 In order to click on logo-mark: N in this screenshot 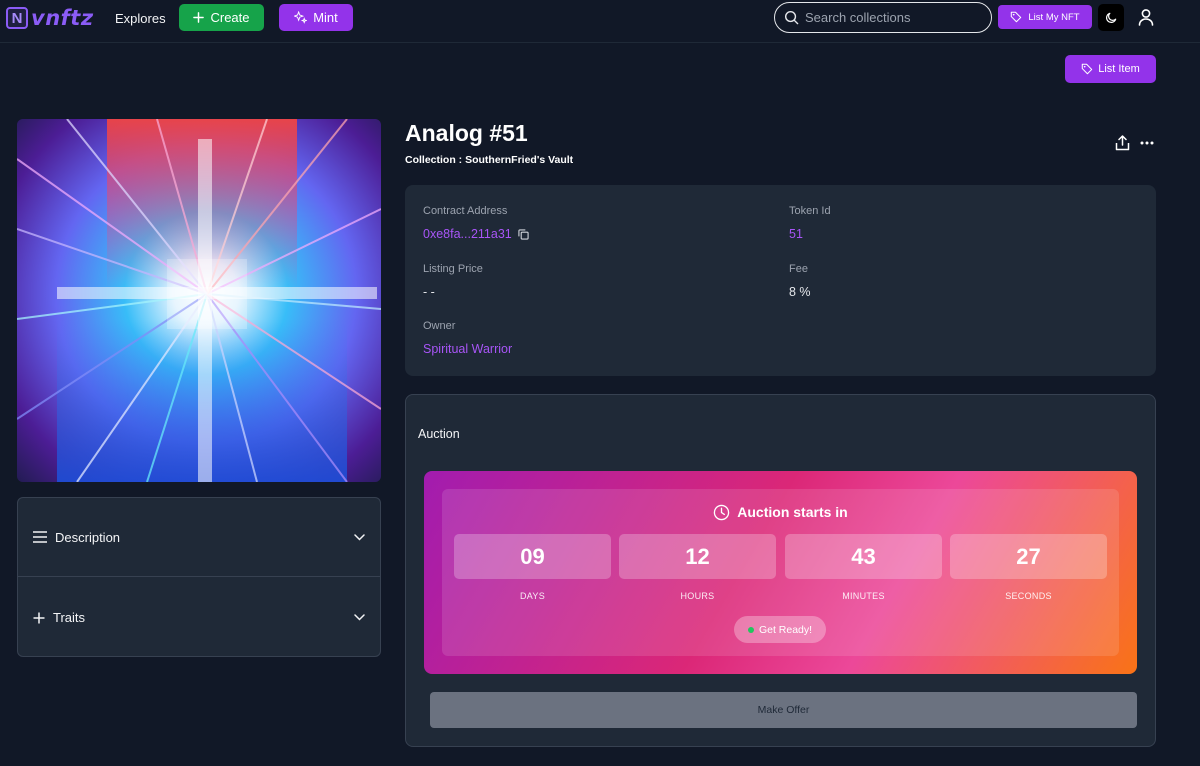, I will do `click(17, 18)`.